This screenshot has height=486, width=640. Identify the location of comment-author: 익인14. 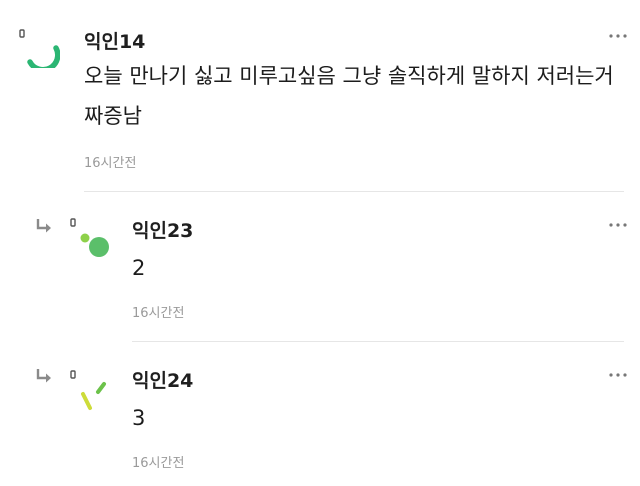
(114, 40).